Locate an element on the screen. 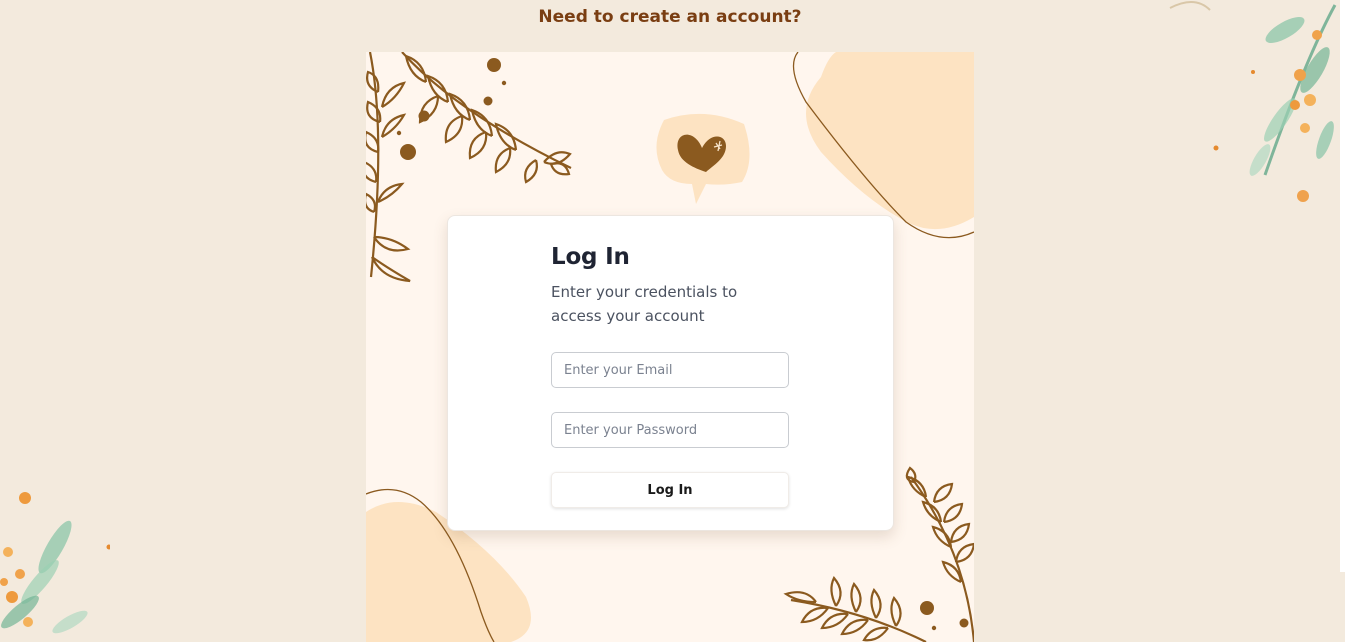 Image resolution: width=1345 pixels, height=642 pixels. login-title: Log In is located at coordinates (590, 257).